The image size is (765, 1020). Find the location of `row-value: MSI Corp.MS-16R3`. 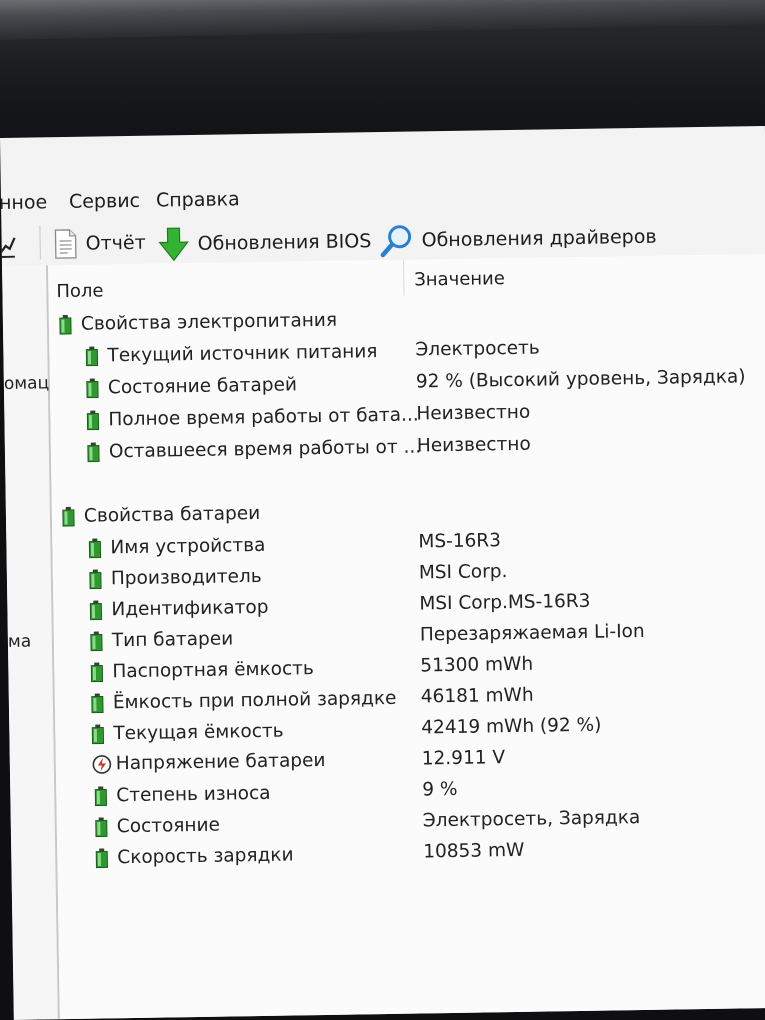

row-value: MSI Corp.MS-16R3 is located at coordinates (505, 602).